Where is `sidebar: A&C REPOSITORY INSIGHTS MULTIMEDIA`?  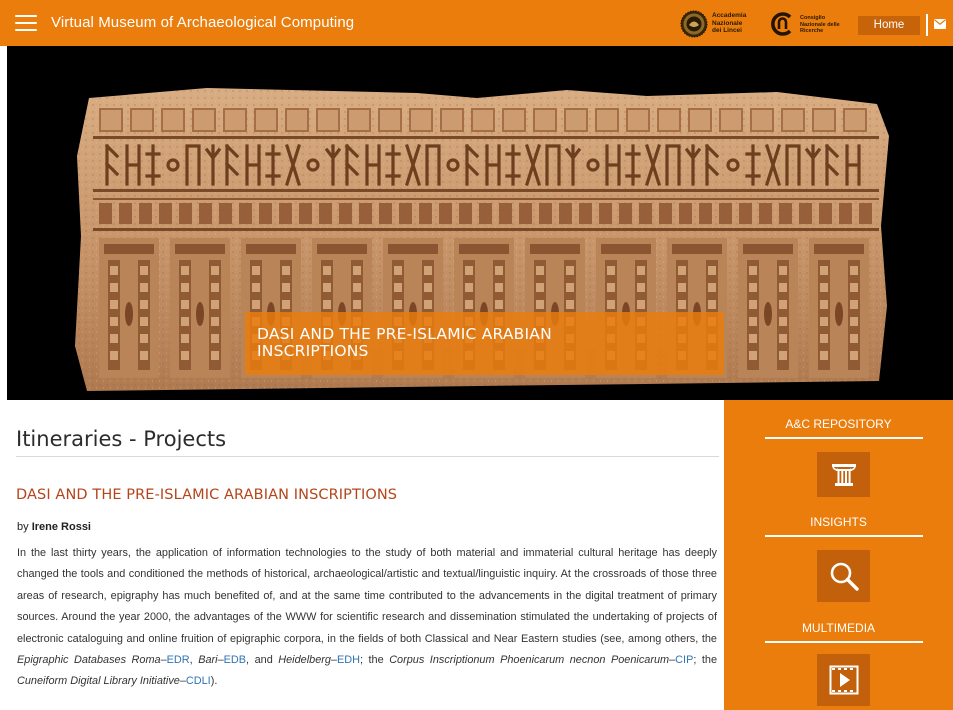
sidebar: A&C REPOSITORY INSIGHTS MULTIMEDIA is located at coordinates (838, 555).